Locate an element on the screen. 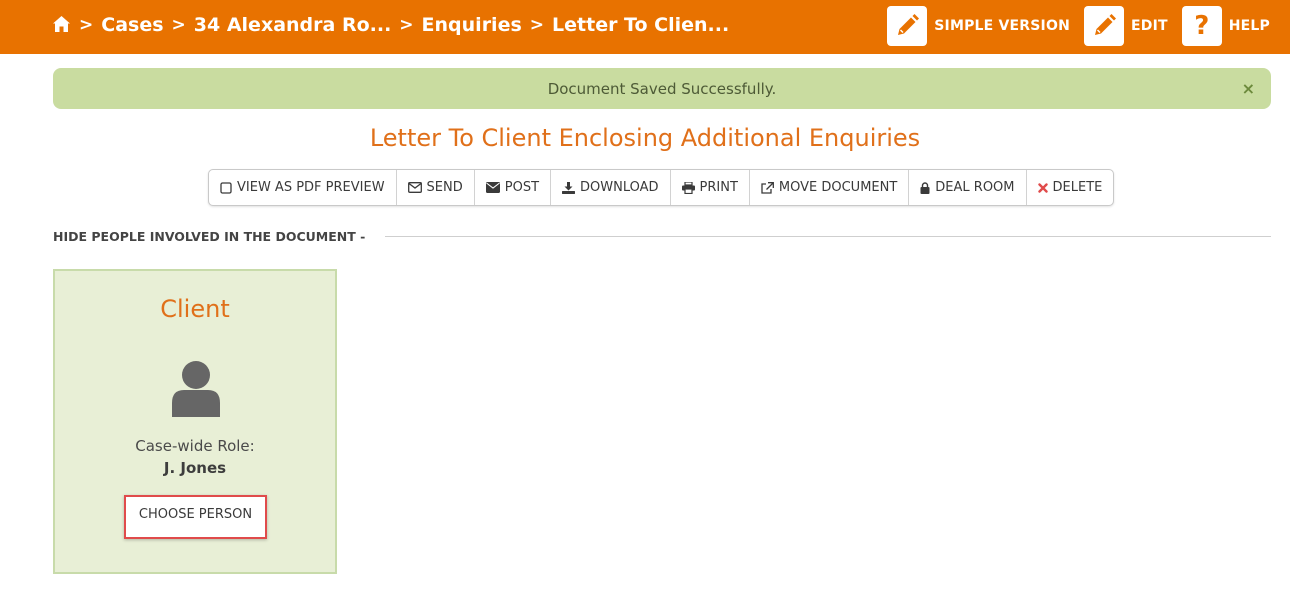 This screenshot has height=598, width=1290. view-pdf-preview-button: VIEW AS PDF PREVIEW is located at coordinates (303, 187).